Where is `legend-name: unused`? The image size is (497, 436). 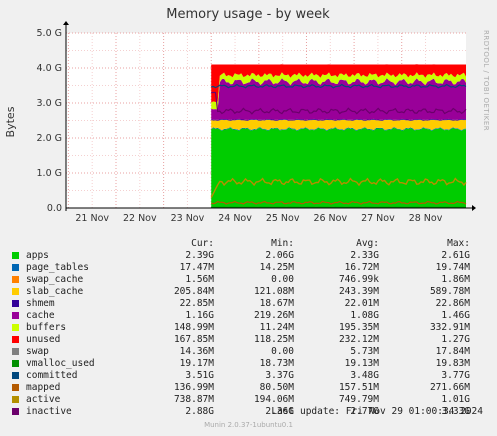 legend-name: unused is located at coordinates (43, 339).